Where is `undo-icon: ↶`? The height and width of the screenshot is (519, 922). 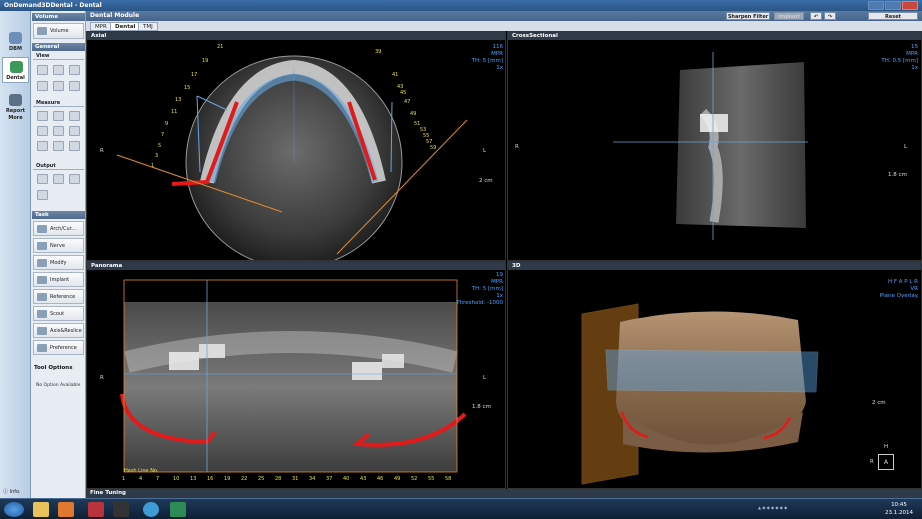
undo-icon: ↶ is located at coordinates (816, 16).